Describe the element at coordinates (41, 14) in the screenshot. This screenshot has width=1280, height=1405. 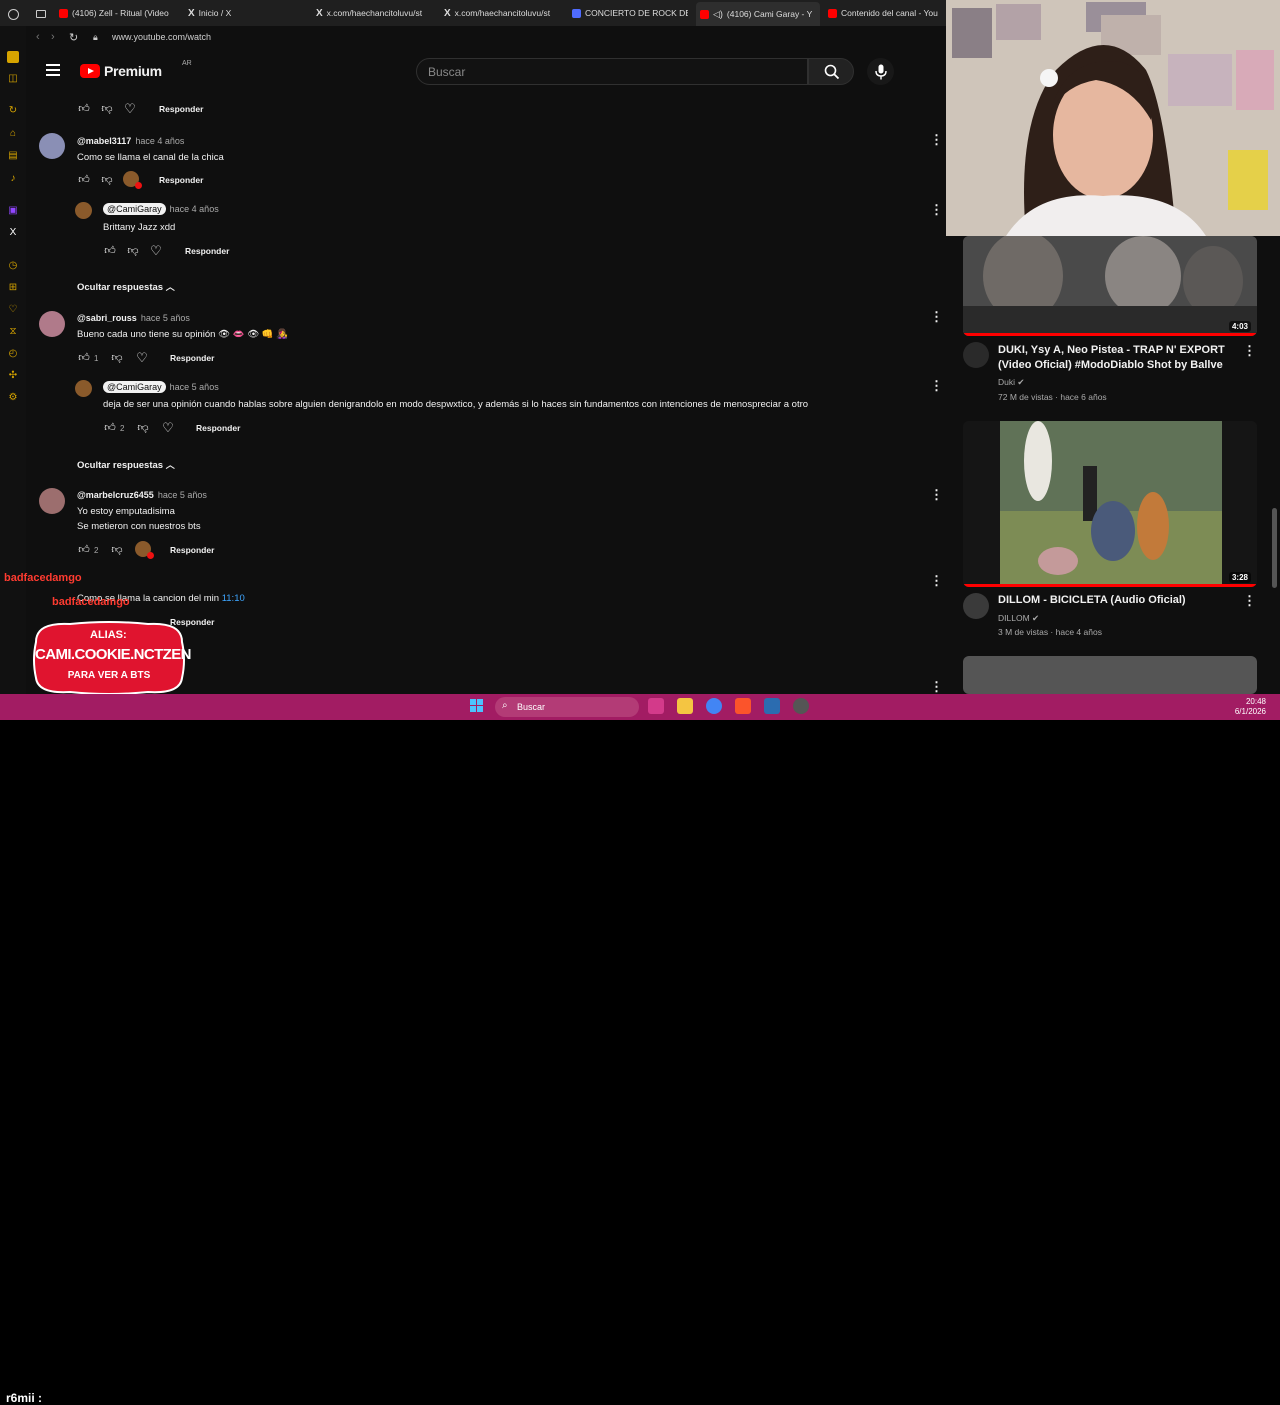
I see `tab-search-icon` at that location.